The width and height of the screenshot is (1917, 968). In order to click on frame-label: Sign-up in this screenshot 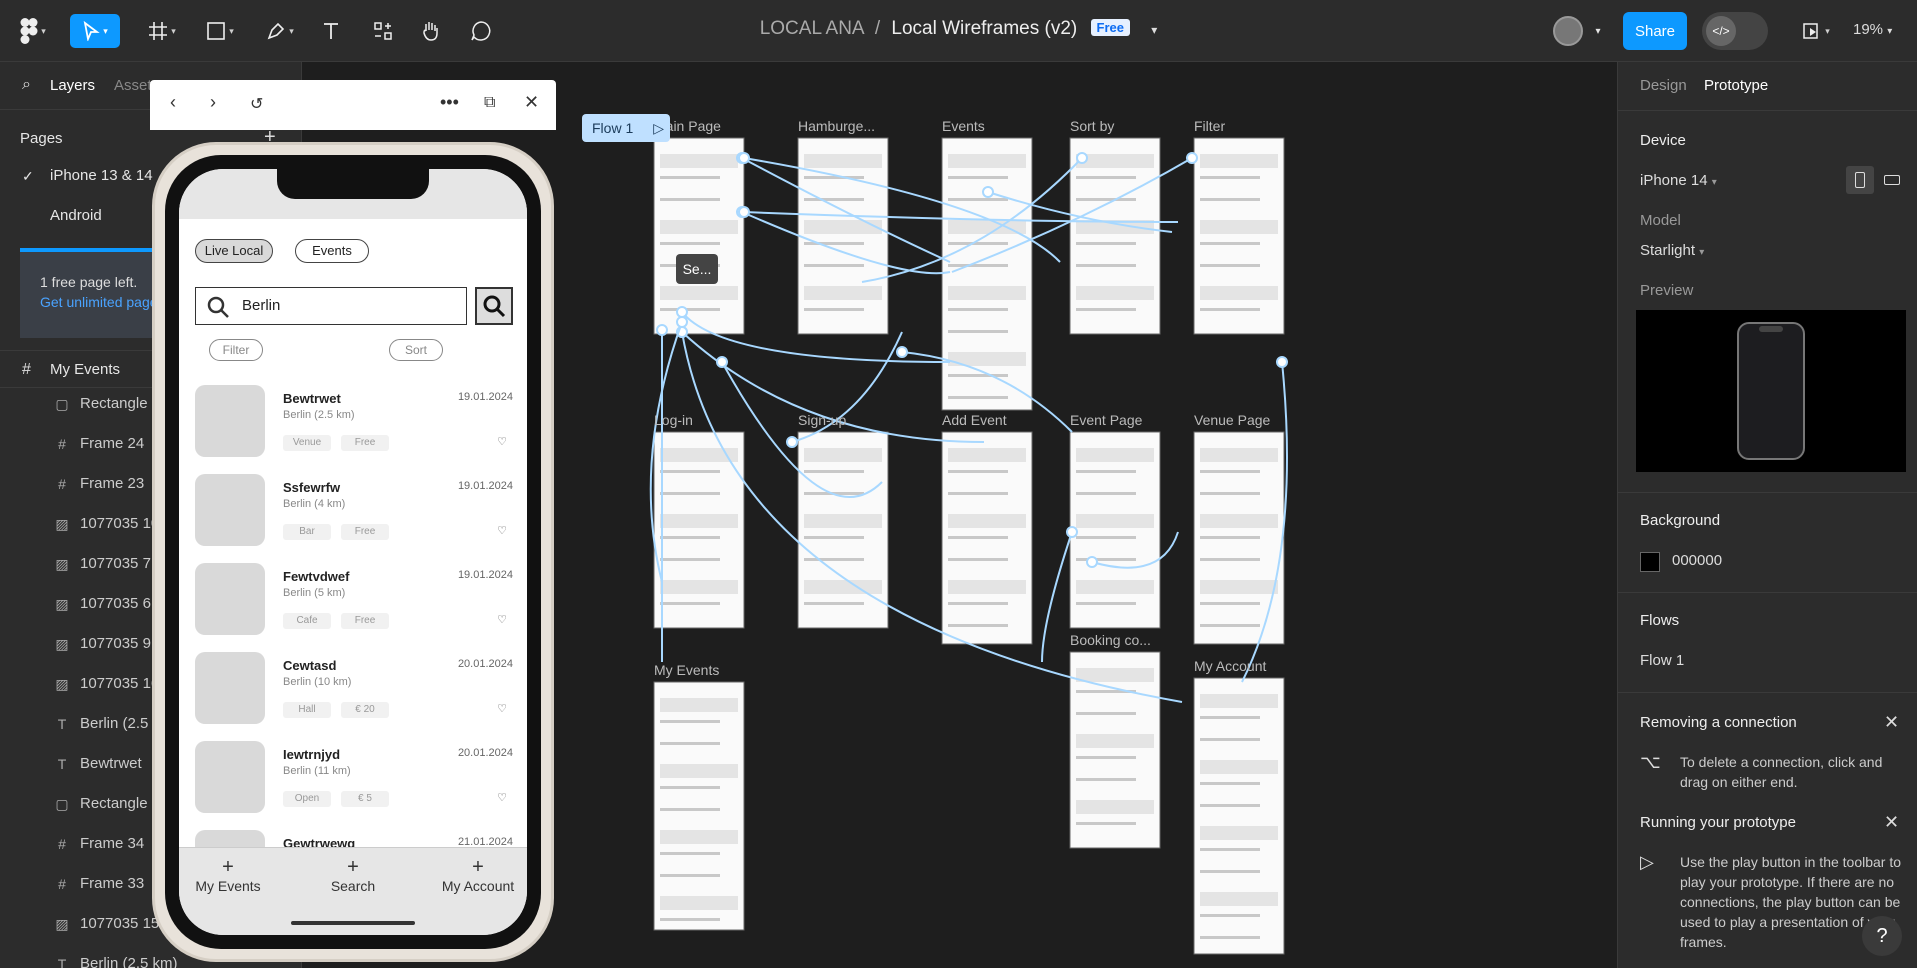, I will do `click(822, 420)`.